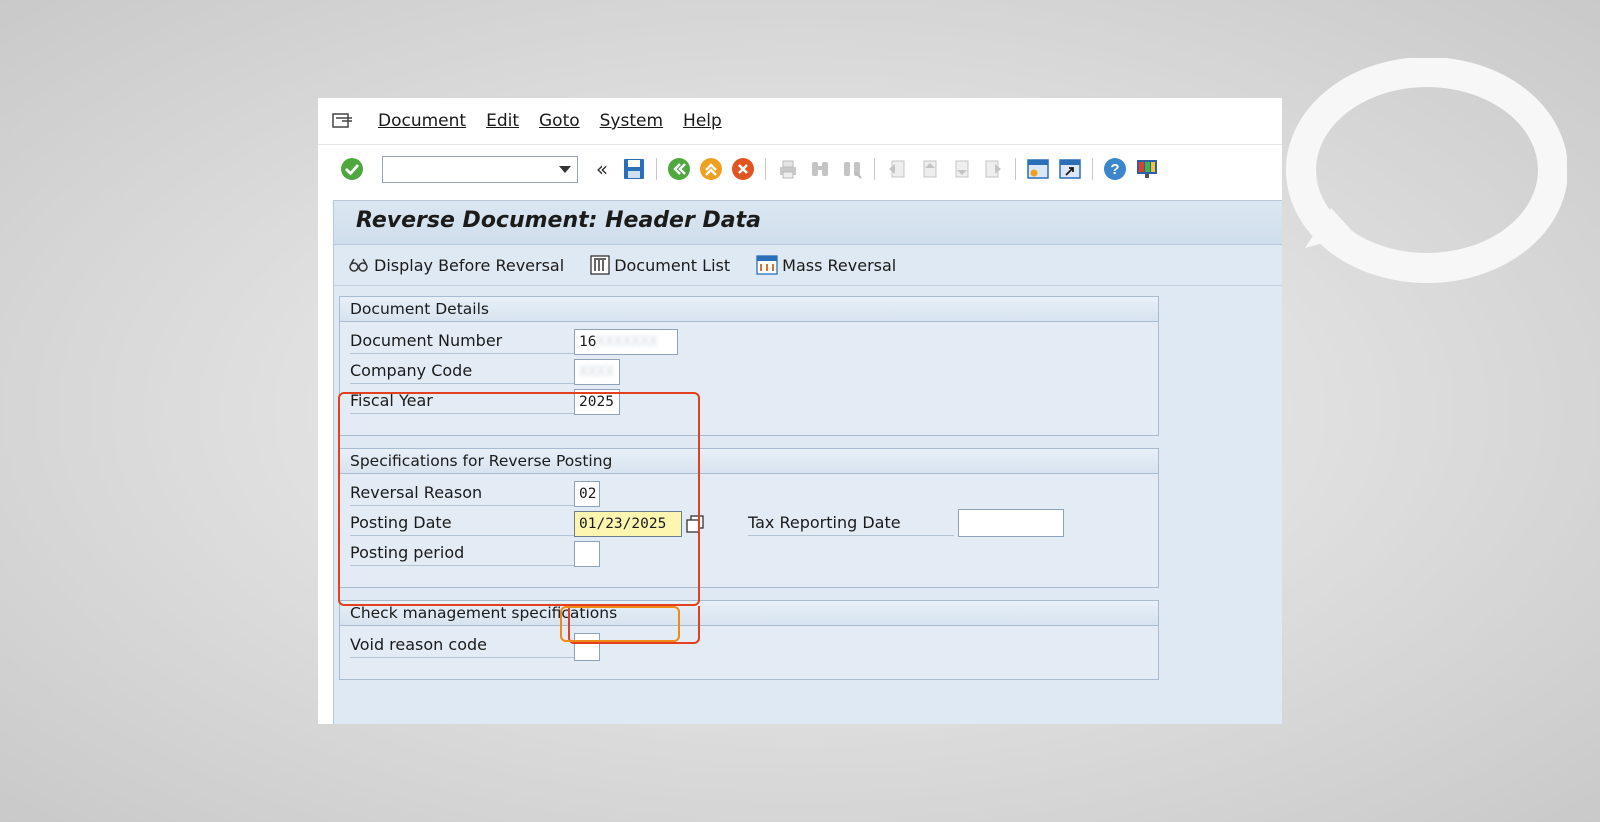  Describe the element at coordinates (672, 265) in the screenshot. I see `document-list-label: Document List` at that location.